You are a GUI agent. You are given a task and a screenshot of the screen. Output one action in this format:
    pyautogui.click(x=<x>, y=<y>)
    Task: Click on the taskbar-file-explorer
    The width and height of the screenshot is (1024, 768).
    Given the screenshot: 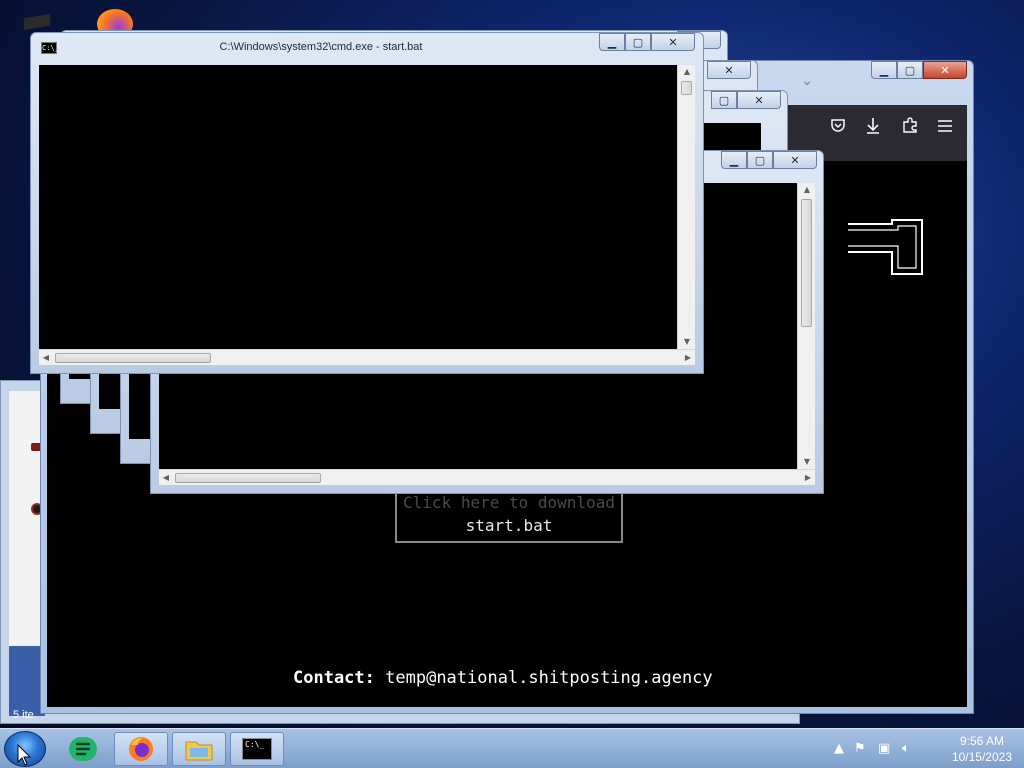 What is the action you would take?
    pyautogui.click(x=199, y=749)
    